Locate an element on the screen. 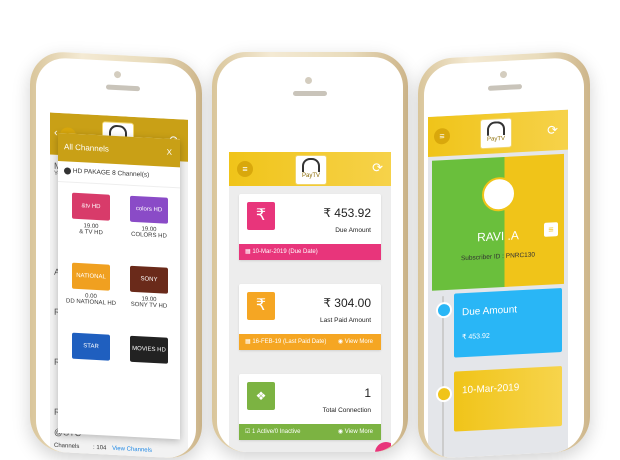 This screenshot has width=620, height=460. channel-item: &tv HD 19.00 & TV HD is located at coordinates (91, 214).